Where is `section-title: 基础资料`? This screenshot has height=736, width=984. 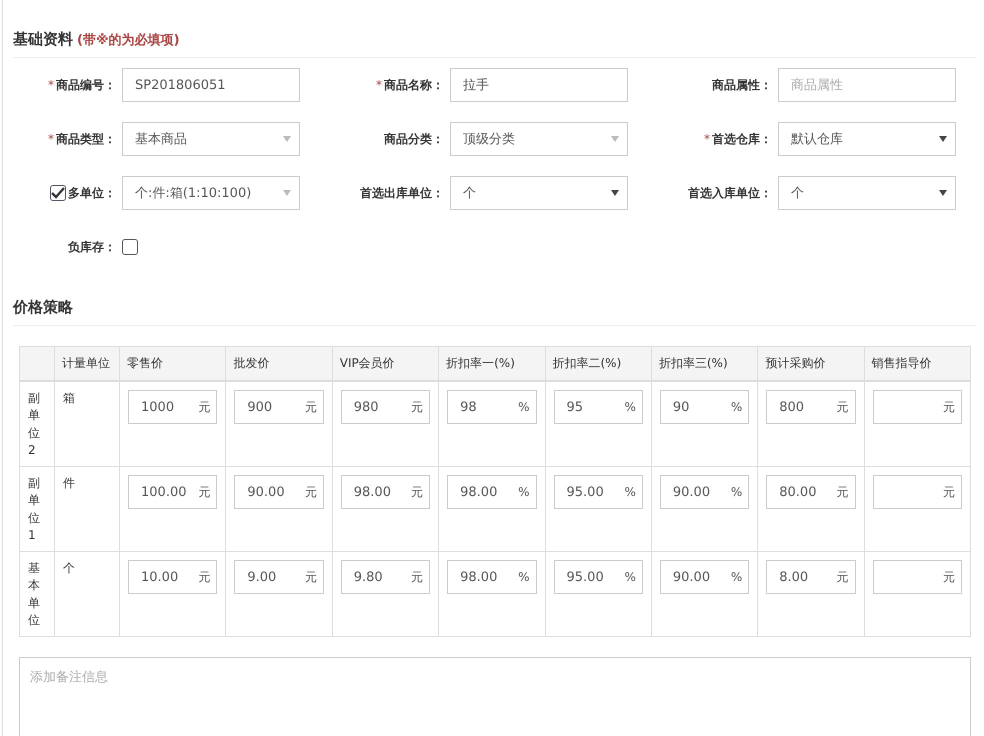
section-title: 基础资料 is located at coordinates (43, 39).